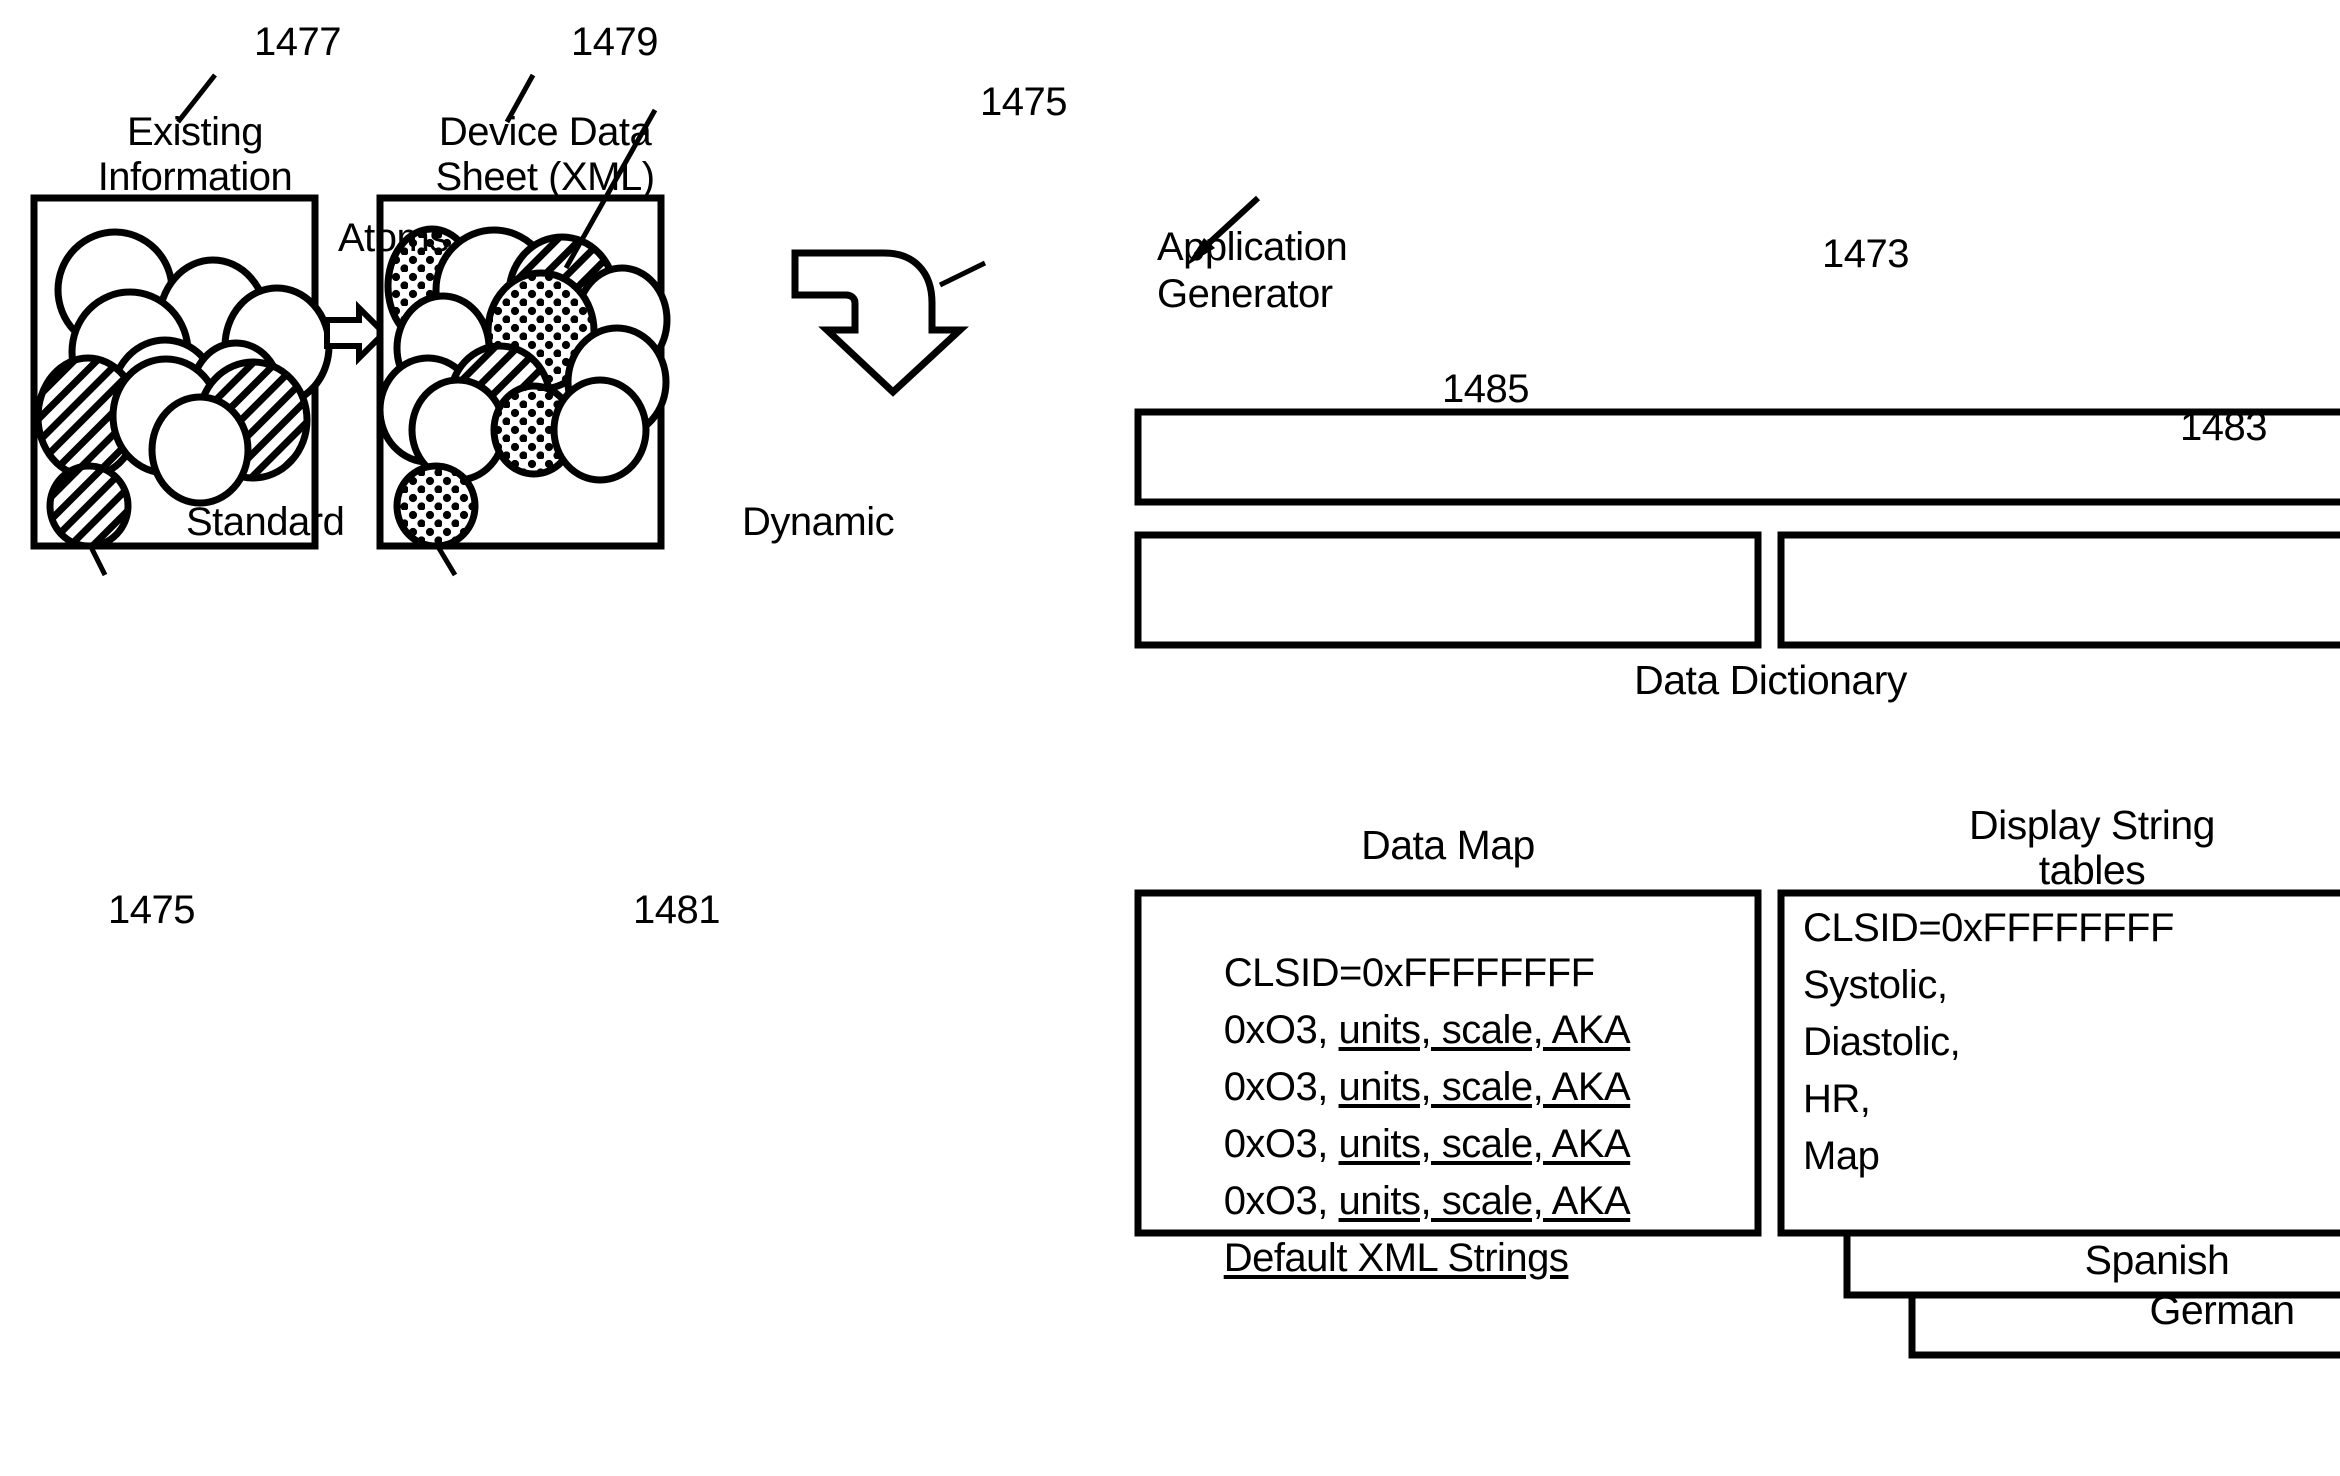 The image size is (2340, 1476). What do you see at coordinates (545, 177) in the screenshot?
I see `device-data-sheet-caption-line2: Sheet (XML)` at bounding box center [545, 177].